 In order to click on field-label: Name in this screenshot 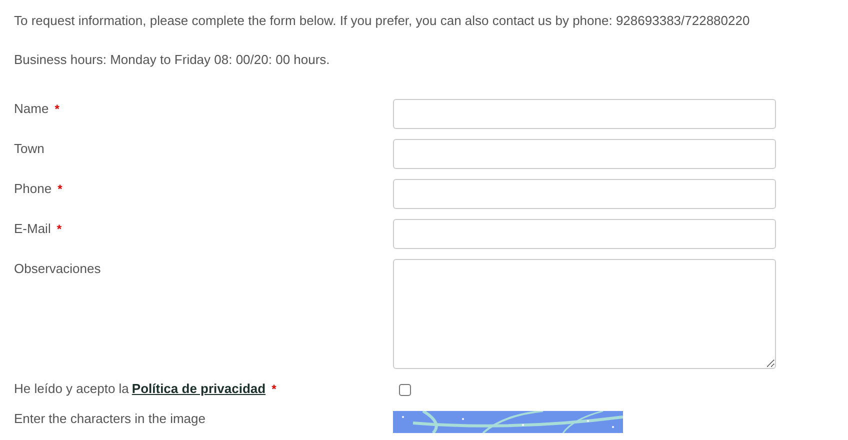, I will do `click(31, 109)`.